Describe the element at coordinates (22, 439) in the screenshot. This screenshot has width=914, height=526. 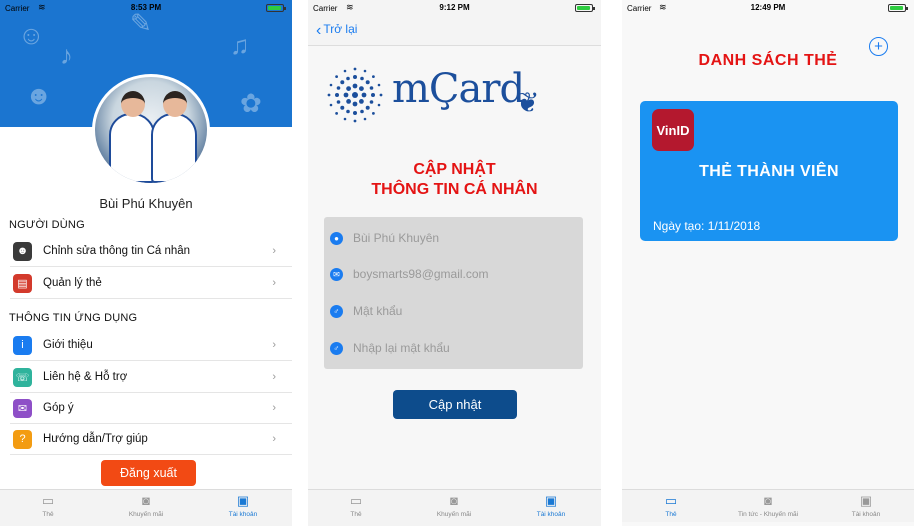
I see `help-icon: ?` at that location.